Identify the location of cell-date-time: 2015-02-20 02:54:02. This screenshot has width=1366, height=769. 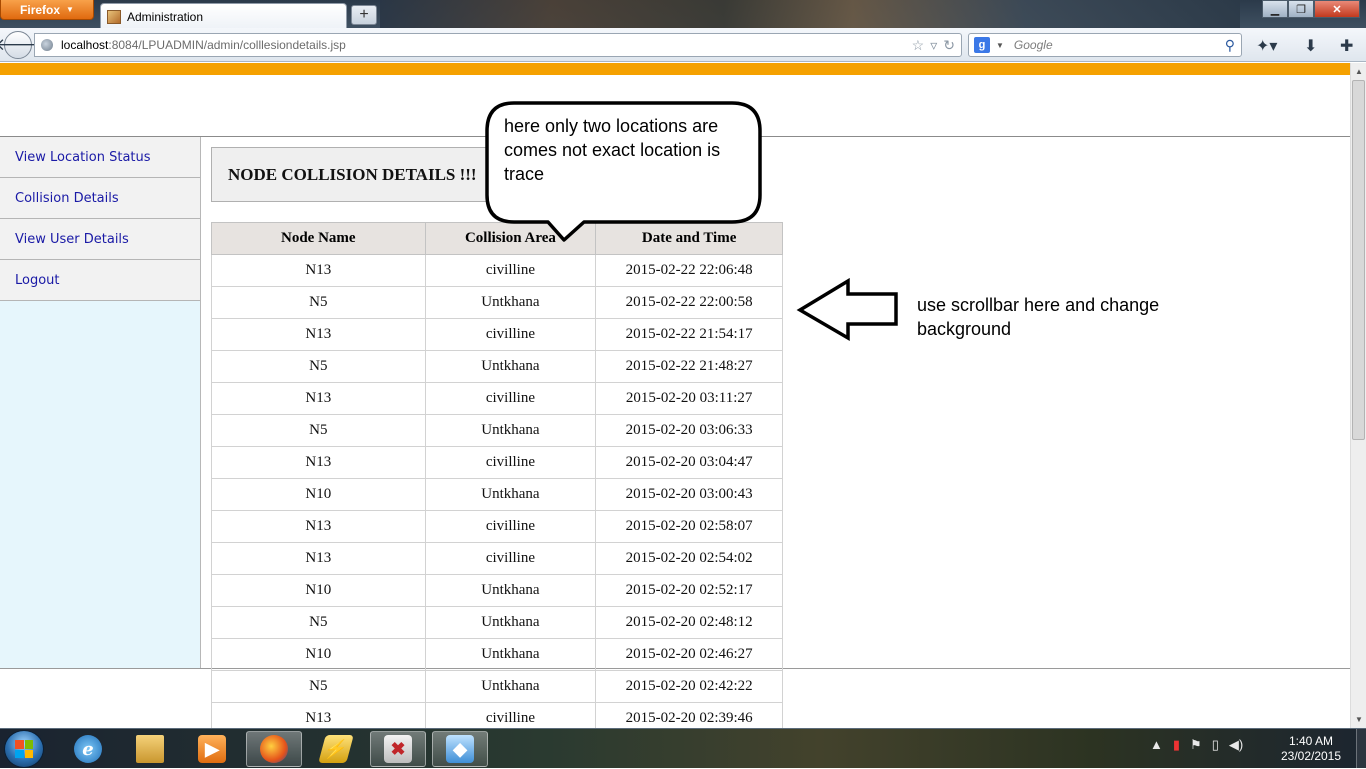
(689, 558).